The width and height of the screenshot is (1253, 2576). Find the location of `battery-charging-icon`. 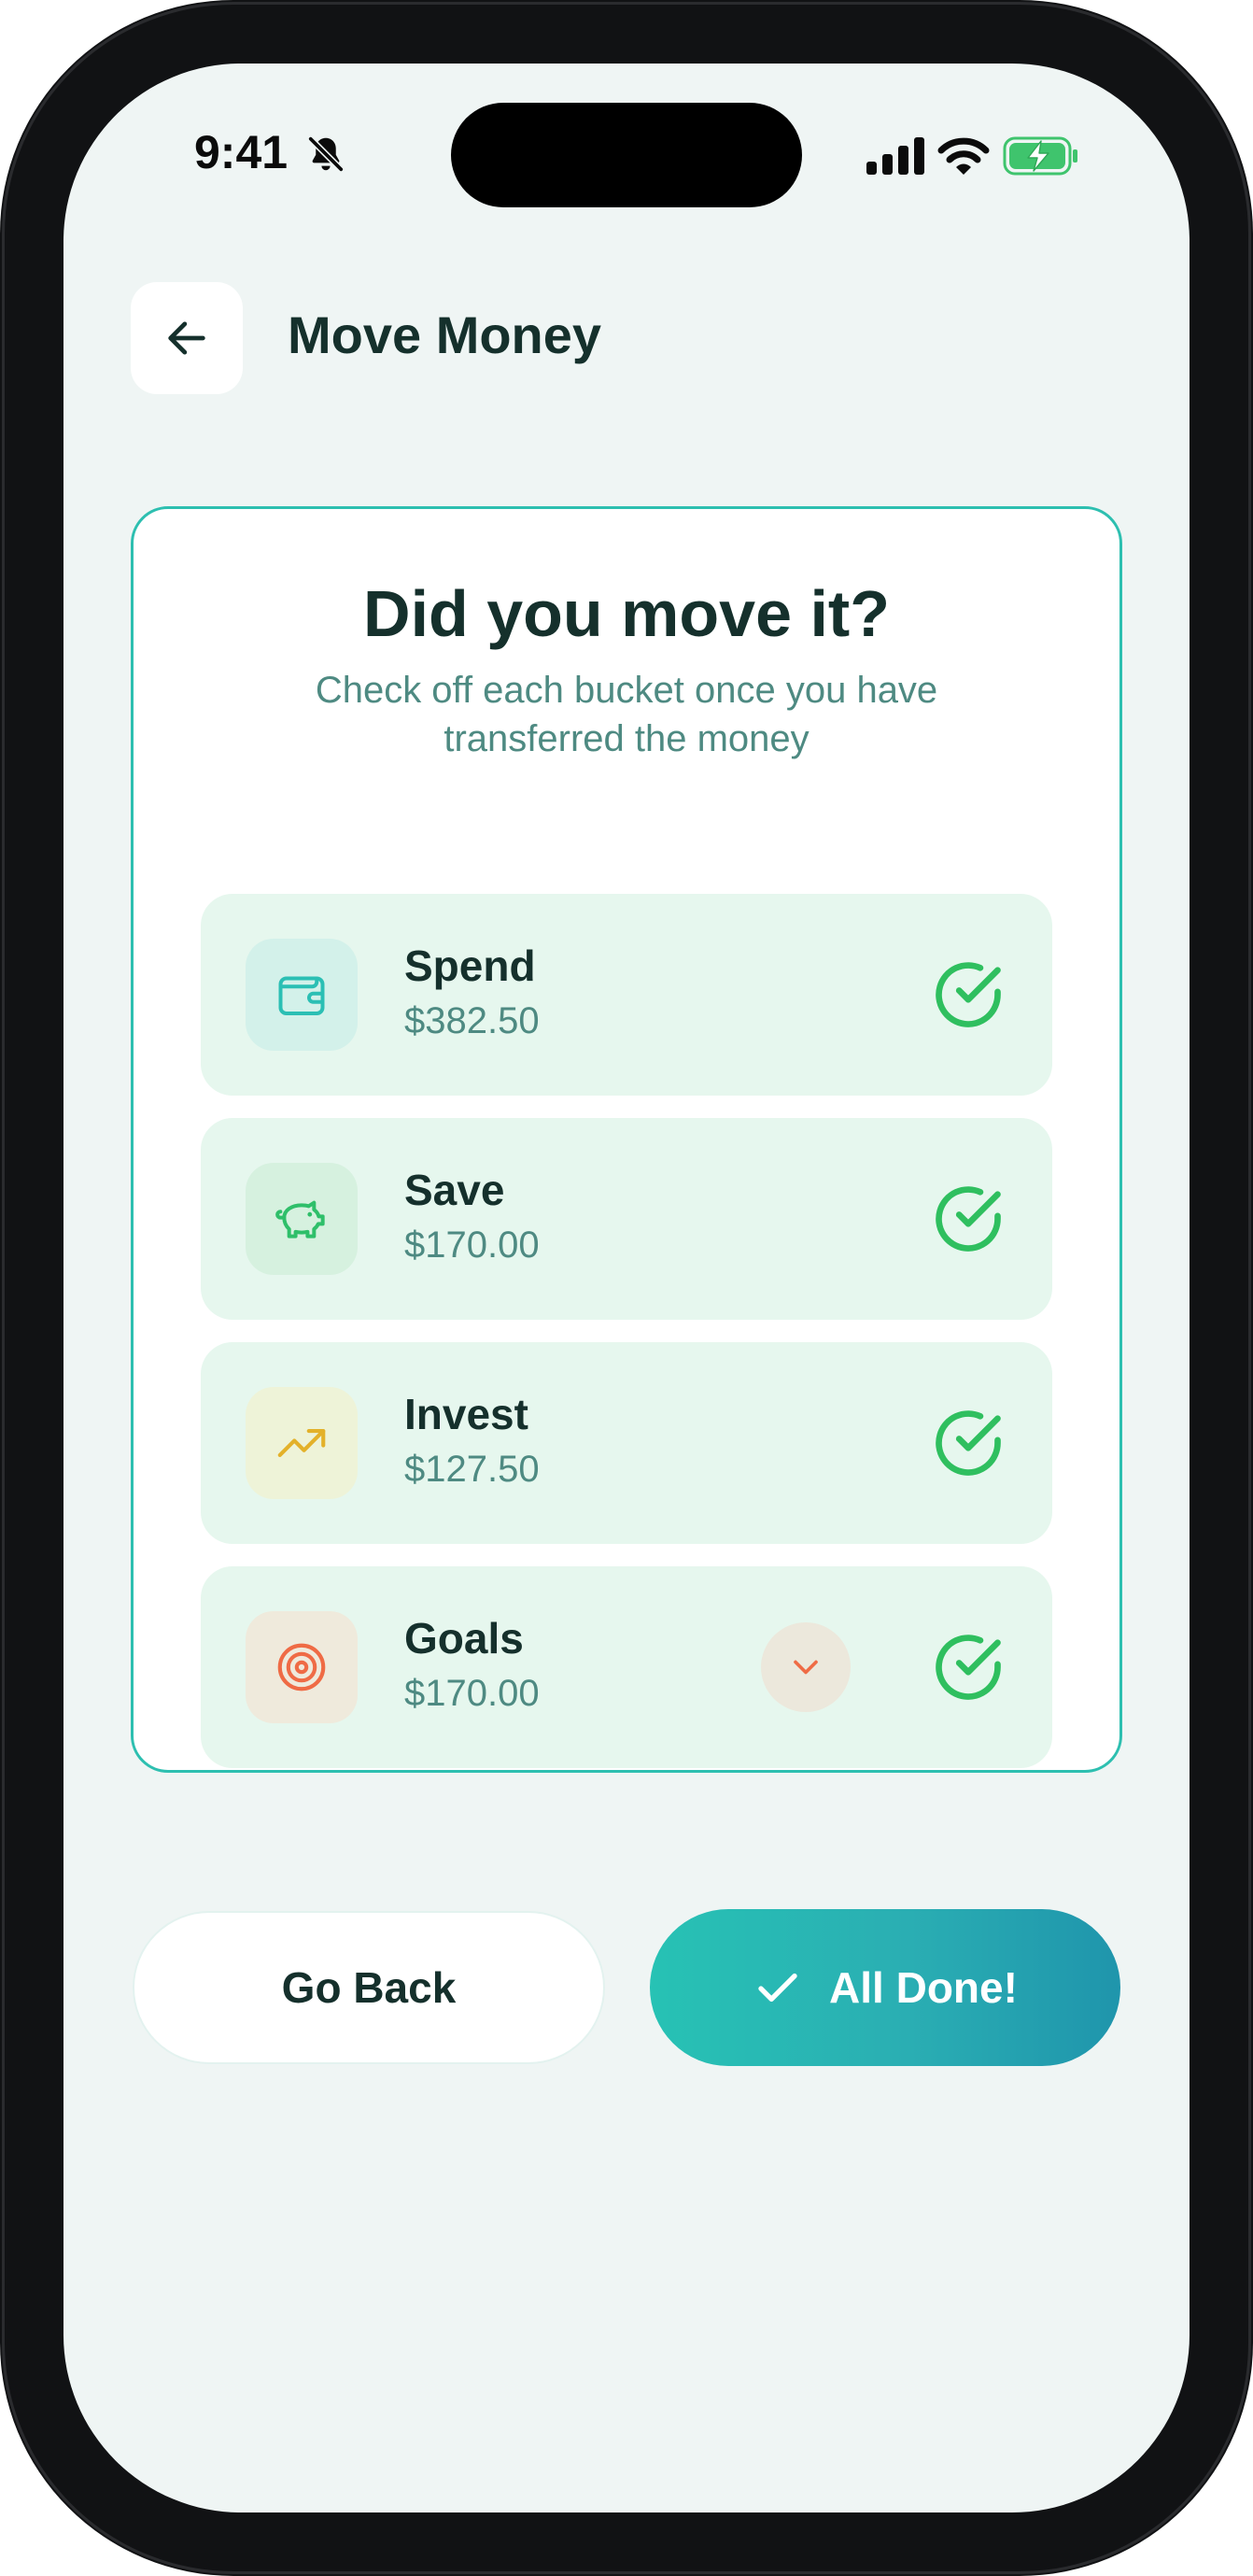

battery-charging-icon is located at coordinates (1040, 156).